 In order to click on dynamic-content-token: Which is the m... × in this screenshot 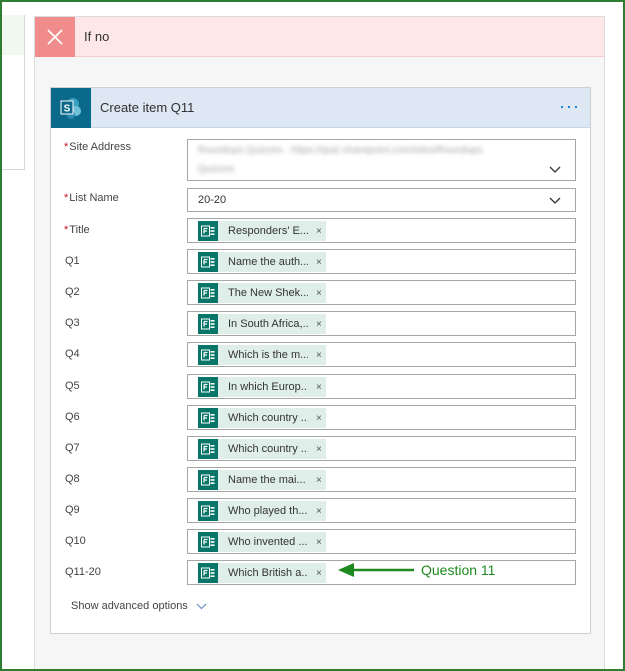, I will do `click(262, 355)`.